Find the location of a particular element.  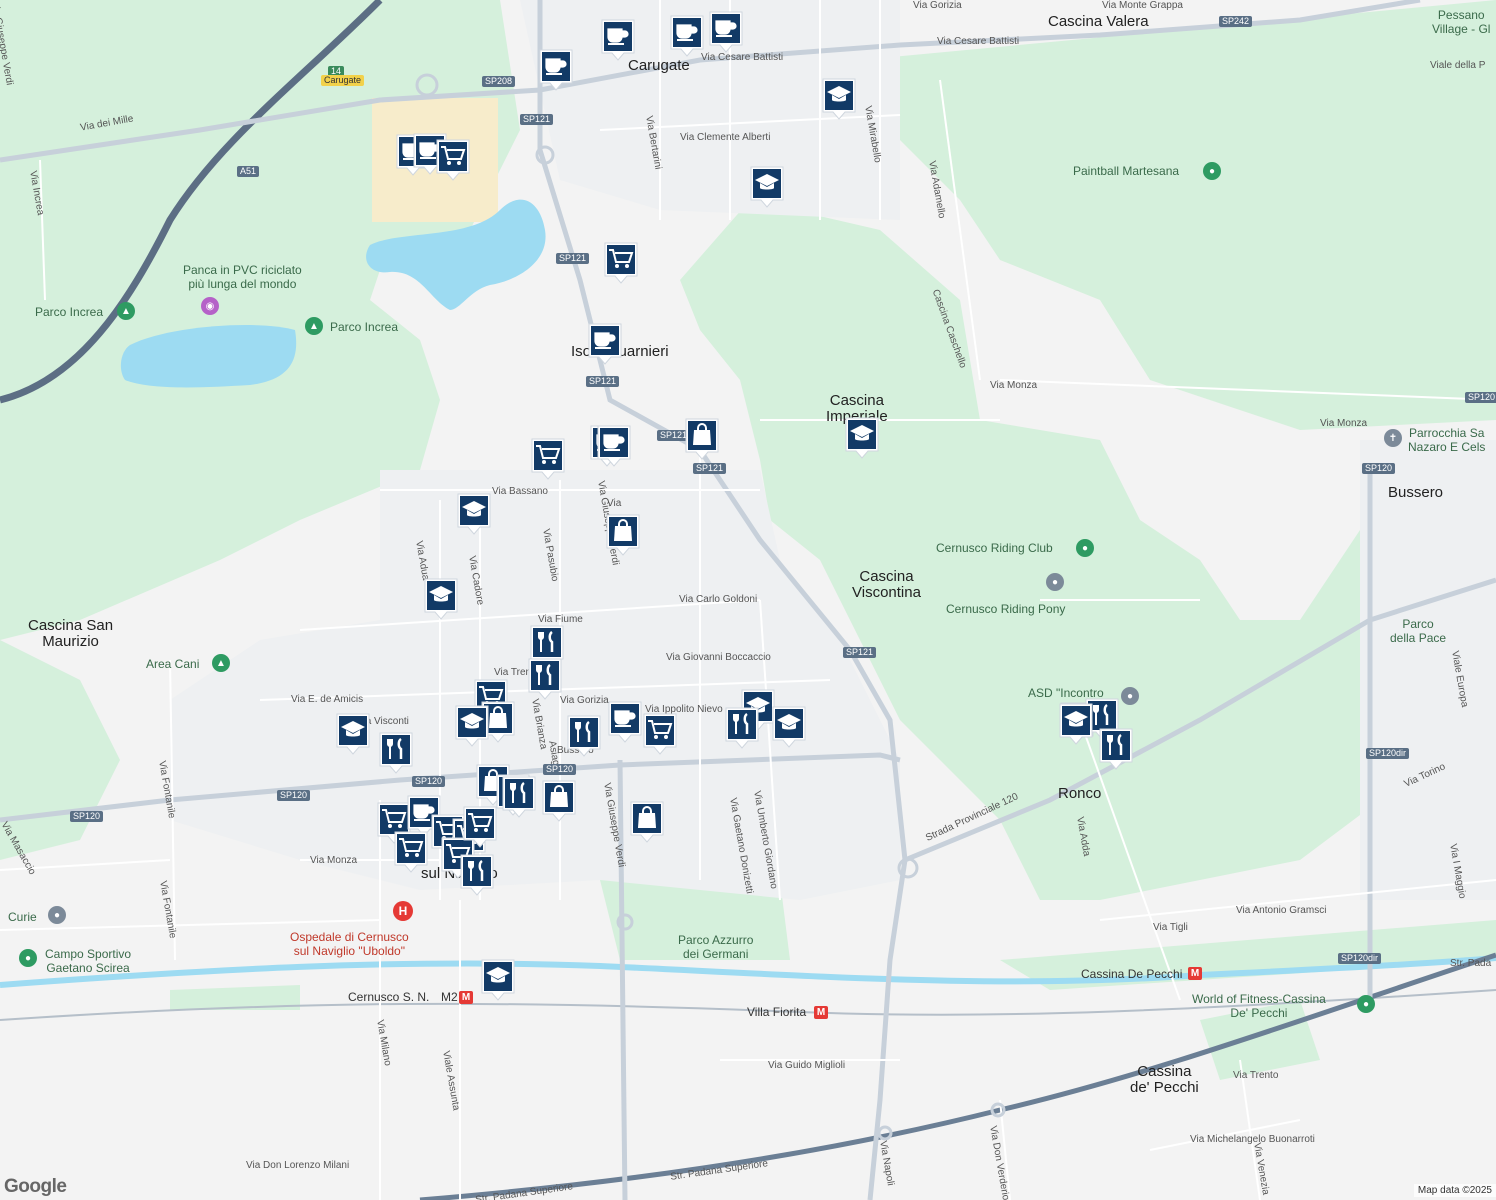

riding-pony-poi-icon: ● is located at coordinates (1055, 582).